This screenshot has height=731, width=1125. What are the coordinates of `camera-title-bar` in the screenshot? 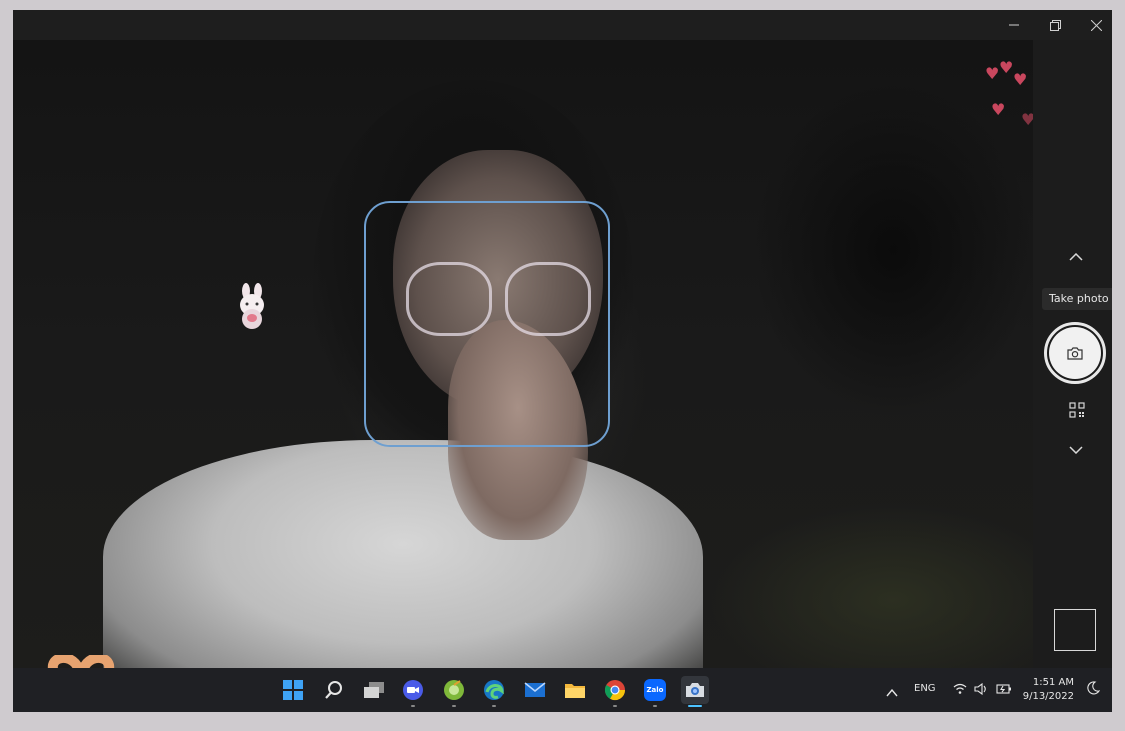 It's located at (562, 25).